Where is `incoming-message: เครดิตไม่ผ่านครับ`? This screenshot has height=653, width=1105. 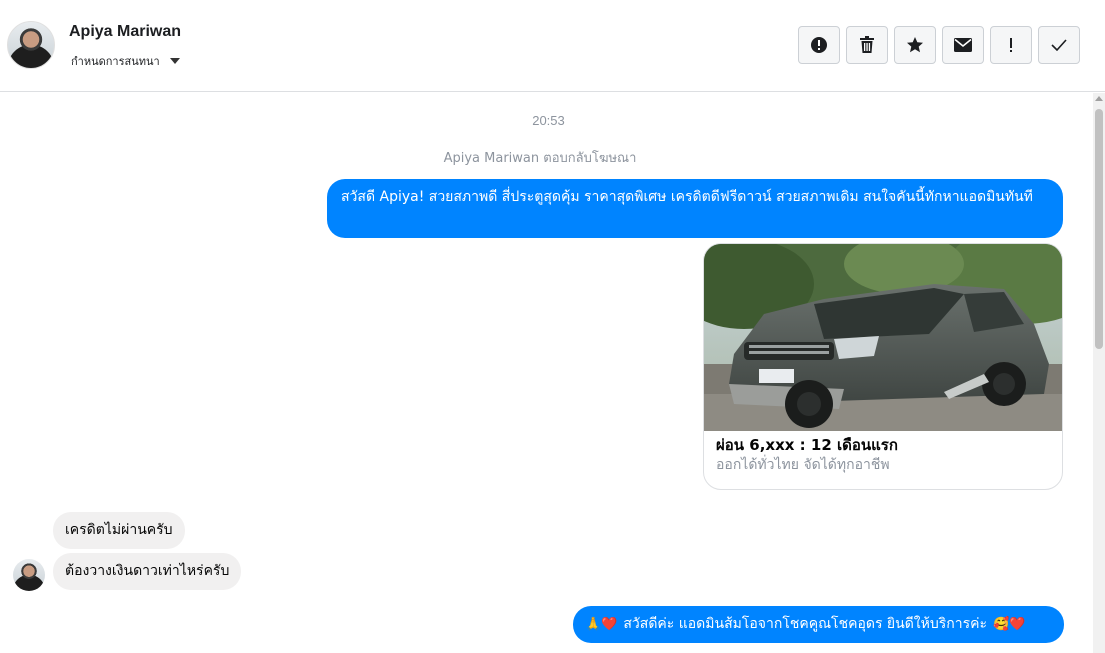 incoming-message: เครดิตไม่ผ่านครับ is located at coordinates (119, 530).